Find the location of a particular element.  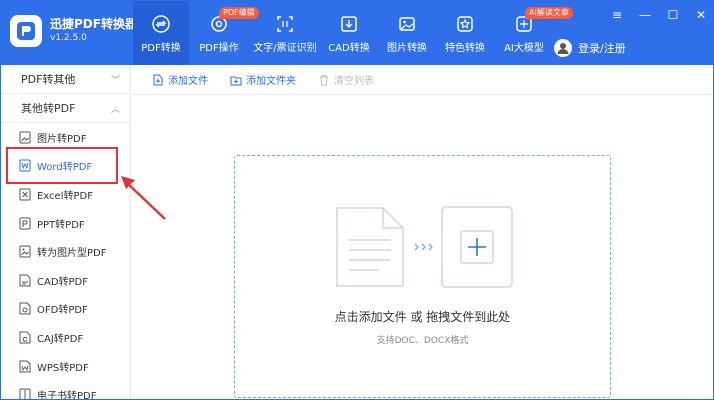

tab-special-convert: 特色转换 is located at coordinates (465, 33).